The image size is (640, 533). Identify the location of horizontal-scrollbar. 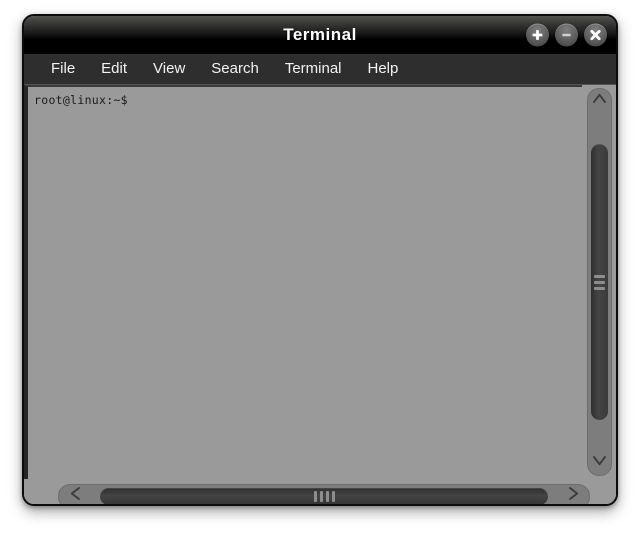
(320, 492).